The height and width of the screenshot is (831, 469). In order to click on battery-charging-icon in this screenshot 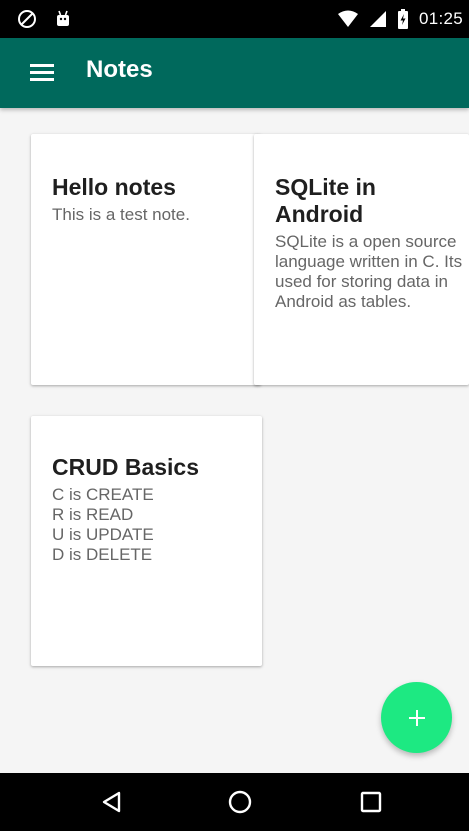, I will do `click(402, 19)`.